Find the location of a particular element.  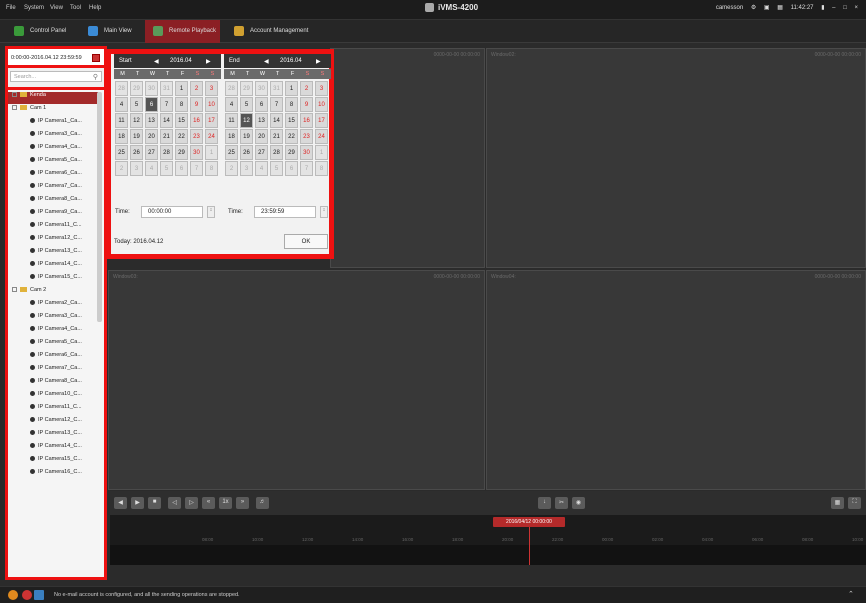

next-month-icon: ▶ is located at coordinates (208, 61).